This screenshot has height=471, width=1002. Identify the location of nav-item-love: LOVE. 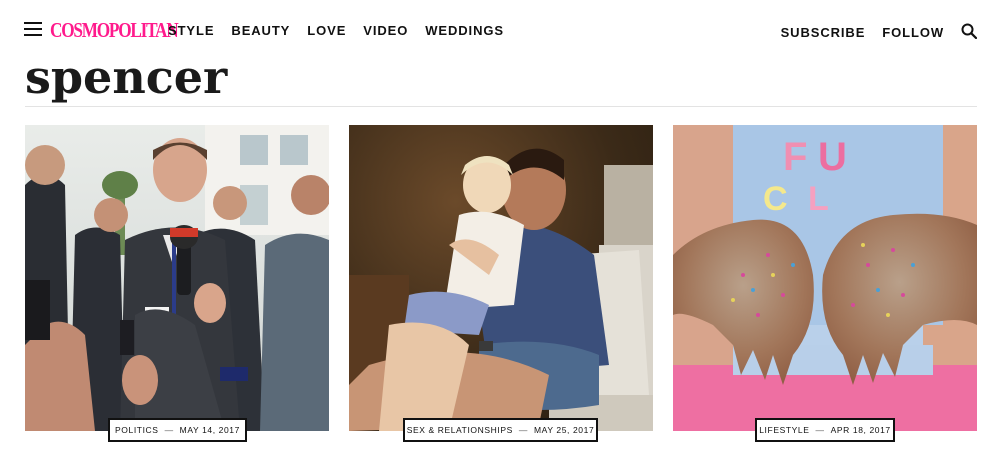
(326, 31).